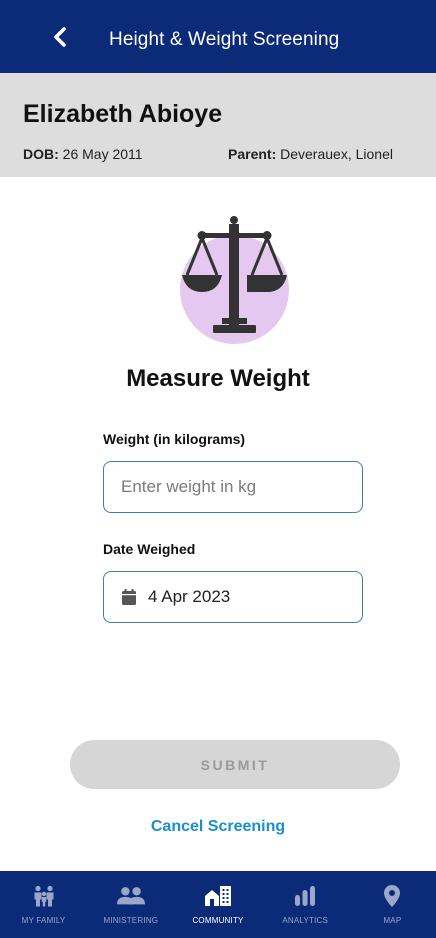 Image resolution: width=436 pixels, height=938 pixels. Describe the element at coordinates (174, 439) in the screenshot. I see `weight-label: Weight (in kilograms)` at that location.